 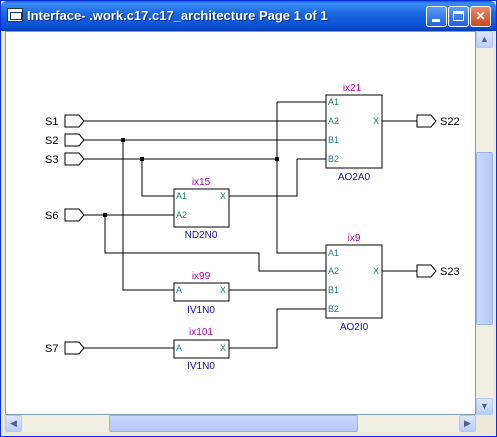 What do you see at coordinates (74, 348) in the screenshot?
I see `port-S7-shape` at bounding box center [74, 348].